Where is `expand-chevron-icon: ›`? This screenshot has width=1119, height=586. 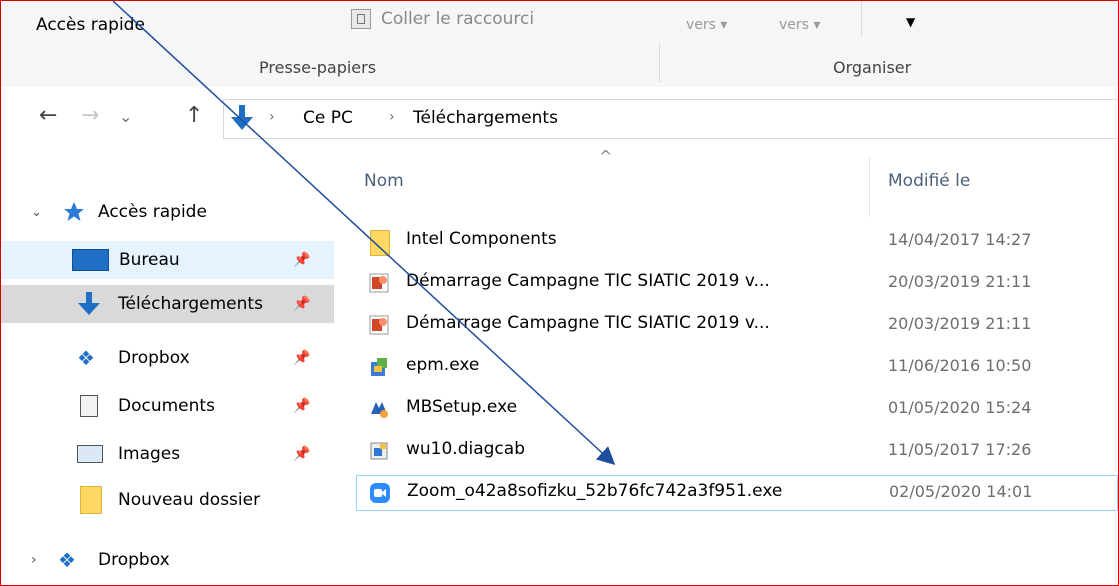 expand-chevron-icon: › is located at coordinates (34, 560).